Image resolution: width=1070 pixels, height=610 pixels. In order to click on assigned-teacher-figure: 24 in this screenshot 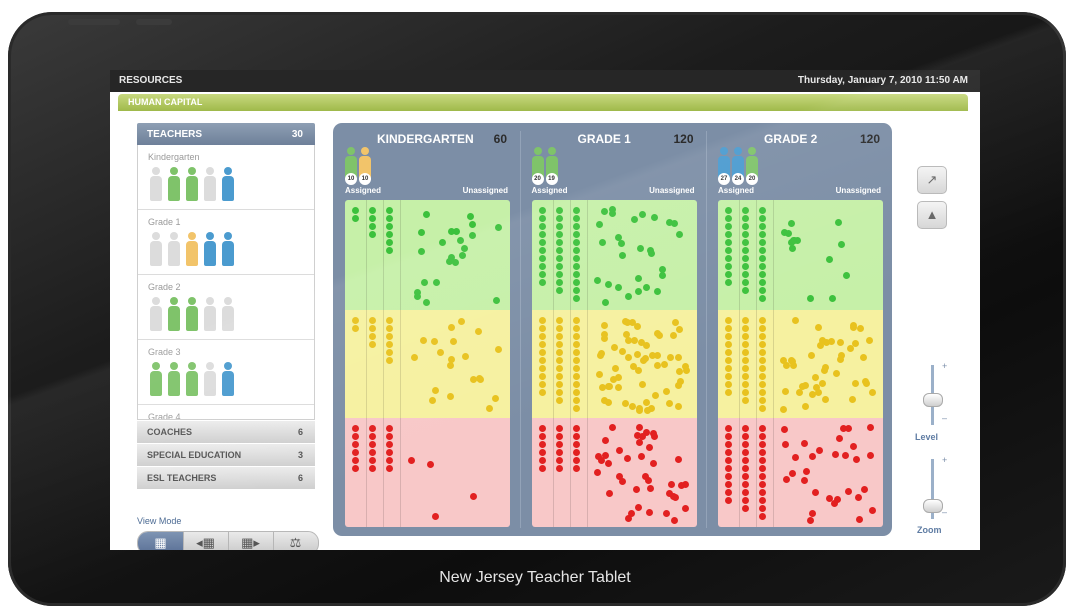, I will do `click(738, 166)`.